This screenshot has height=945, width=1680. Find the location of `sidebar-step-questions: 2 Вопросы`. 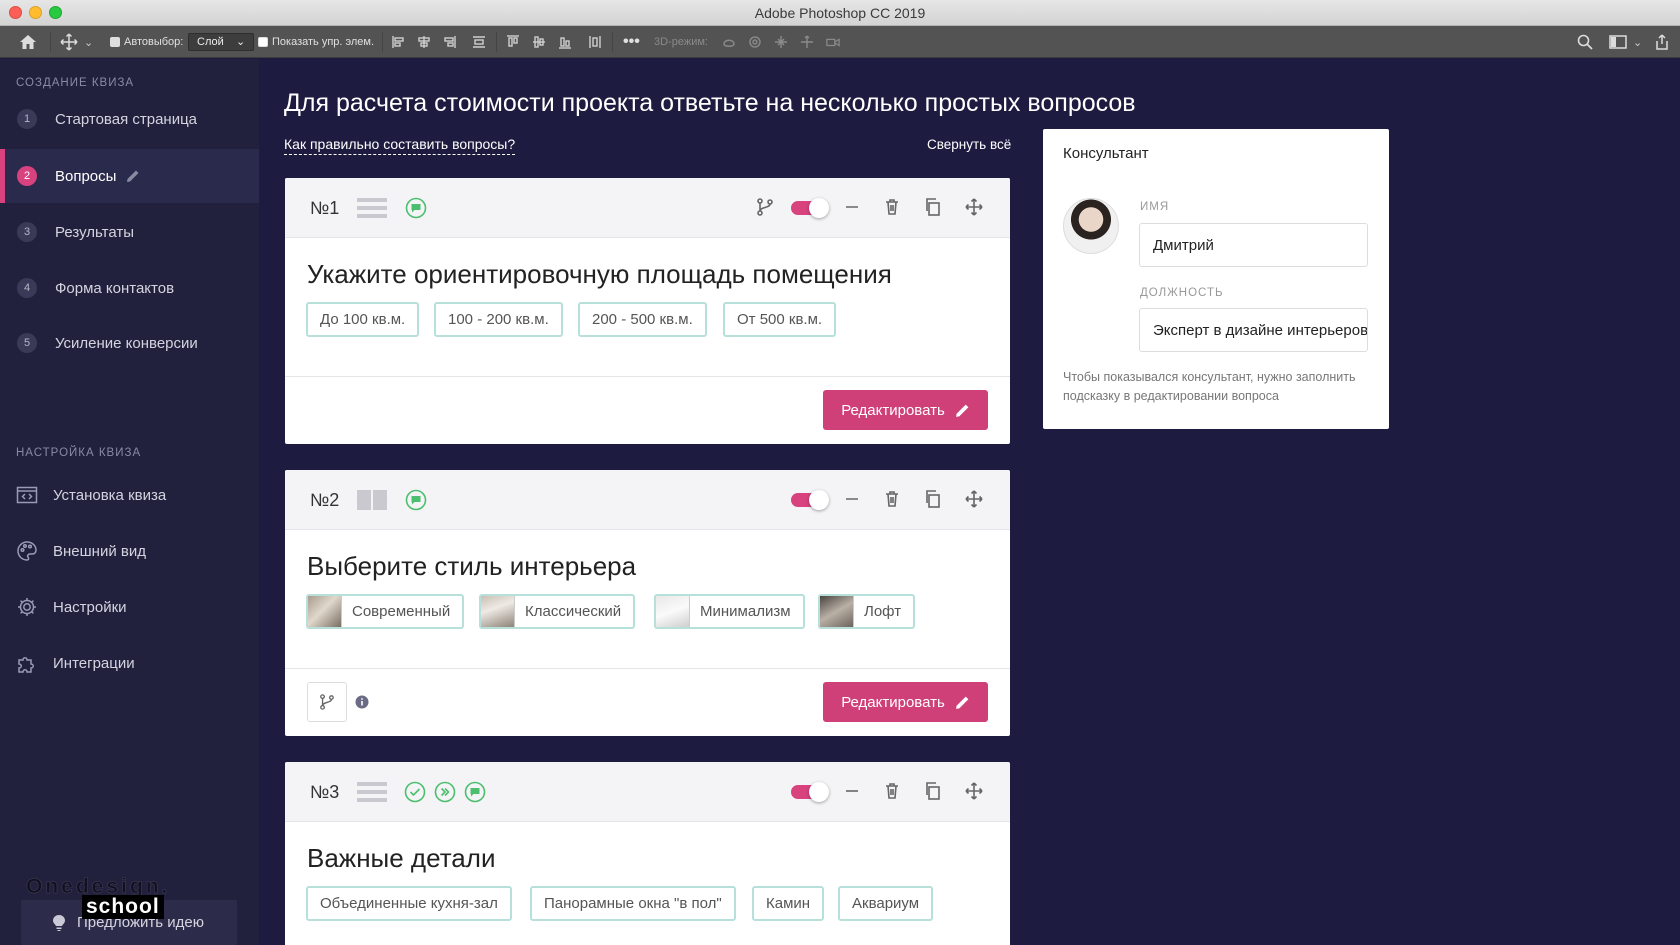

sidebar-step-questions: 2 Вопросы is located at coordinates (129, 176).